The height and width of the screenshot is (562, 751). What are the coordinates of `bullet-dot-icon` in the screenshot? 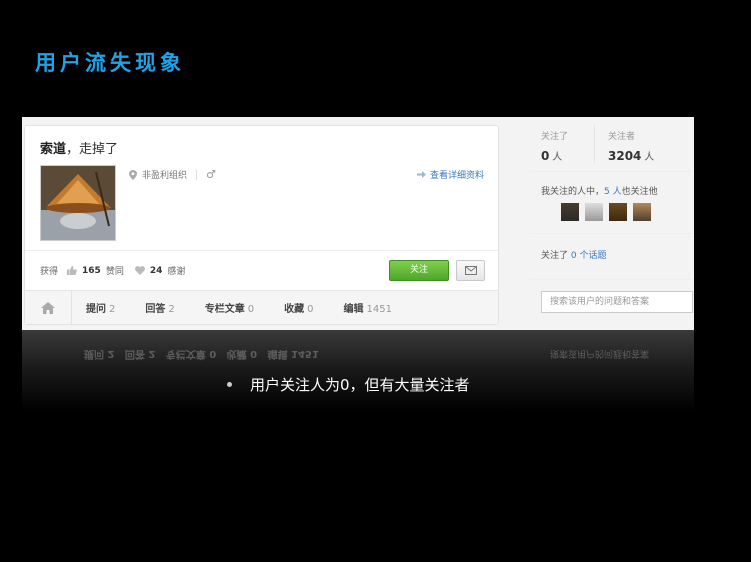 It's located at (229, 384).